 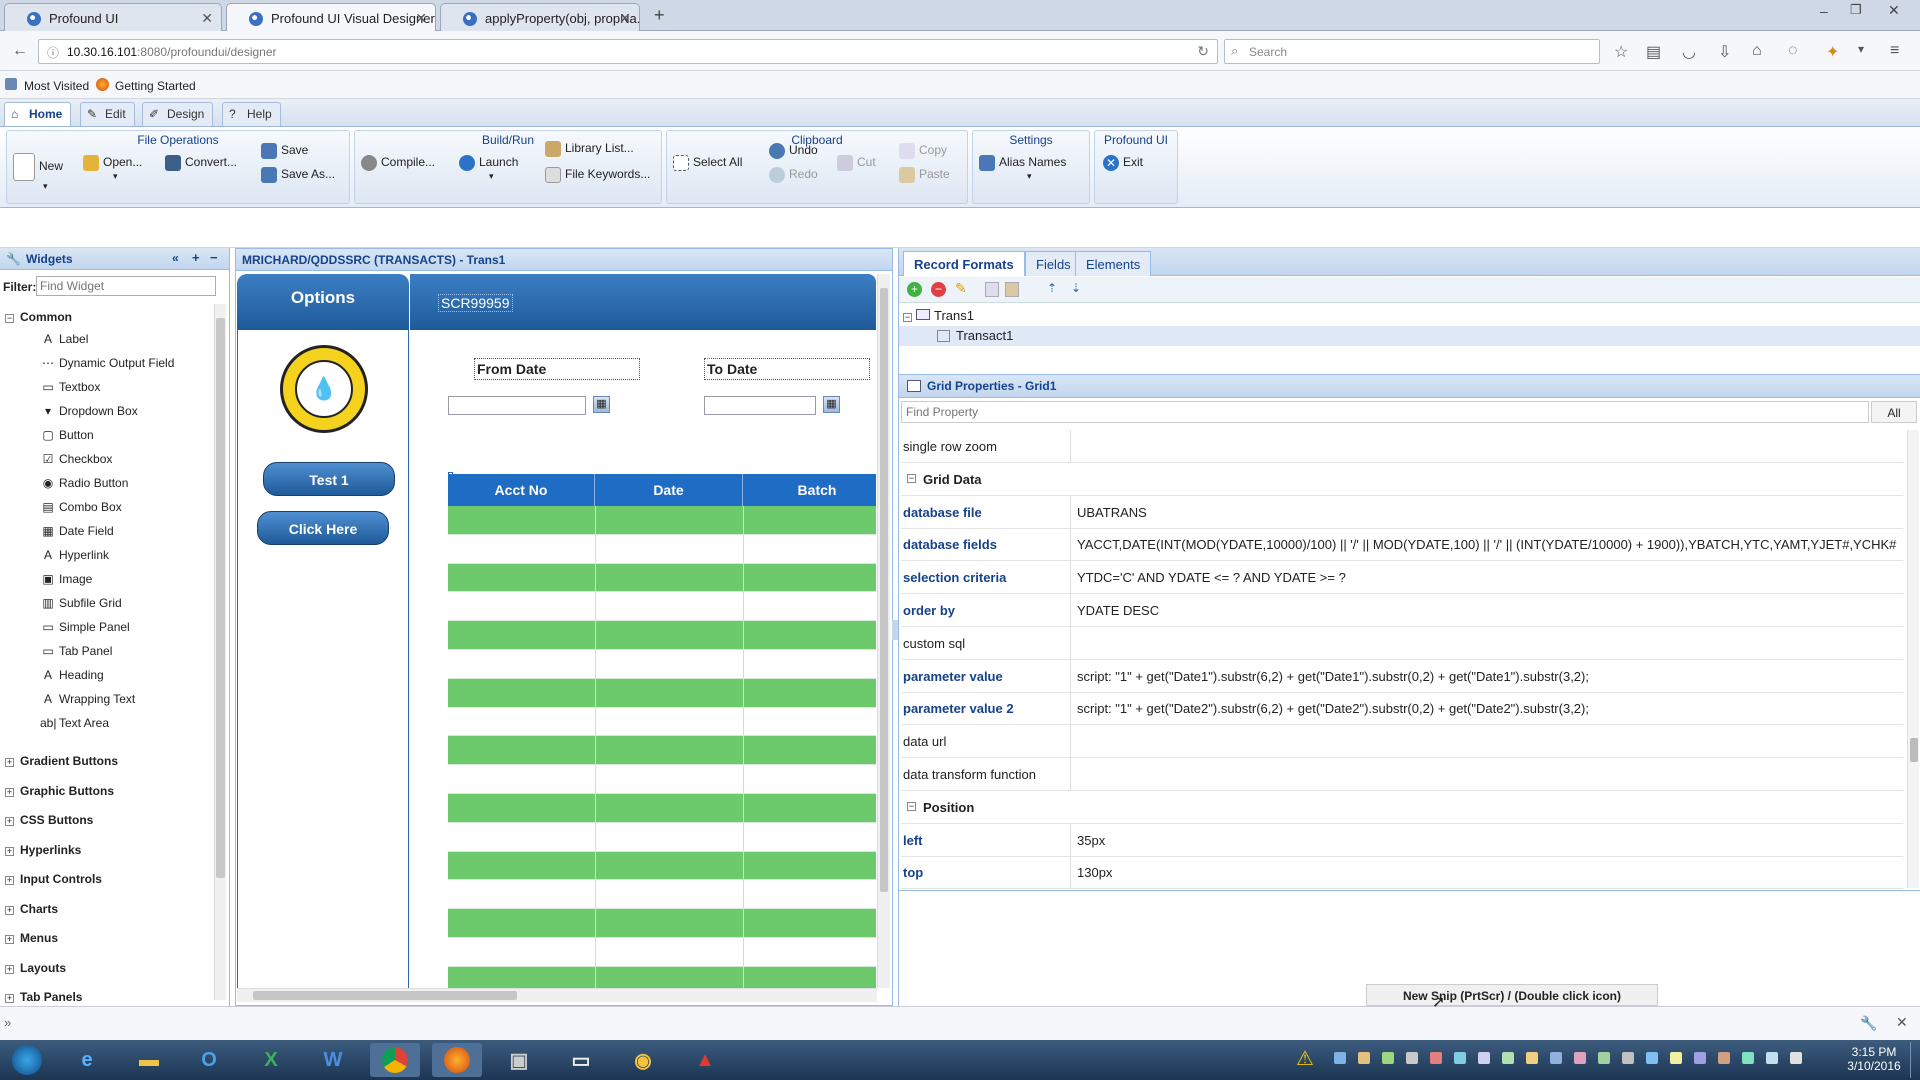 I want to click on tool-app-icon: ◉, so click(x=643, y=1060).